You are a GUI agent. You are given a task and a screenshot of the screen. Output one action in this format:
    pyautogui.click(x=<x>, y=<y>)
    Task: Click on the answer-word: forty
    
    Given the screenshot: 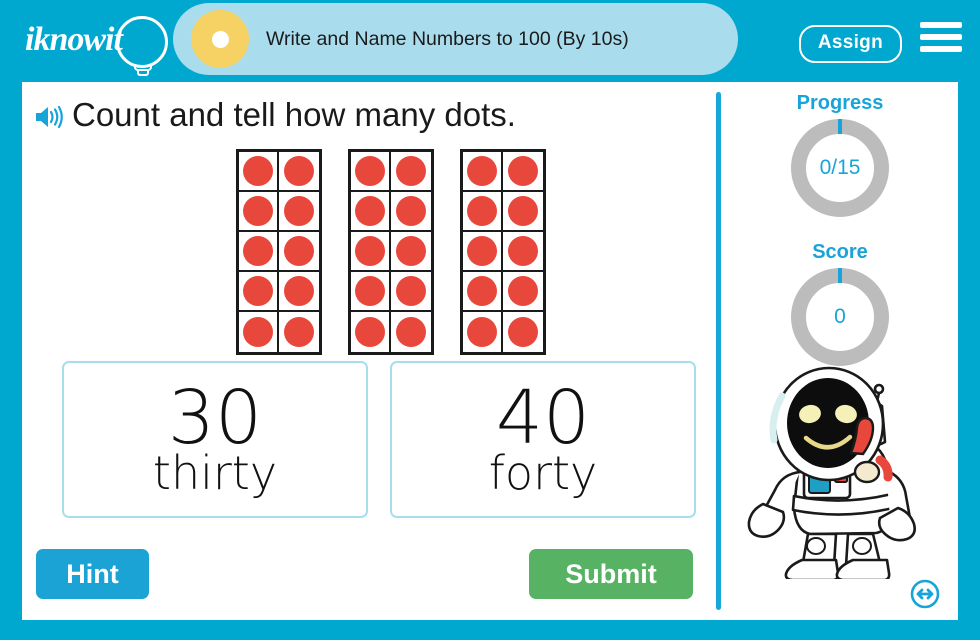 What is the action you would take?
    pyautogui.click(x=543, y=472)
    